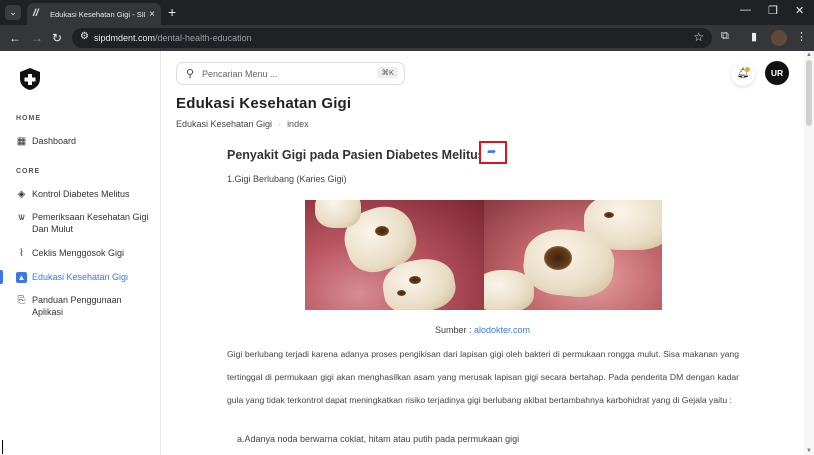 The image size is (814, 455). What do you see at coordinates (287, 179) in the screenshot?
I see `article-subheading: 1.Gigi Berlubang (Karies Gigi)` at bounding box center [287, 179].